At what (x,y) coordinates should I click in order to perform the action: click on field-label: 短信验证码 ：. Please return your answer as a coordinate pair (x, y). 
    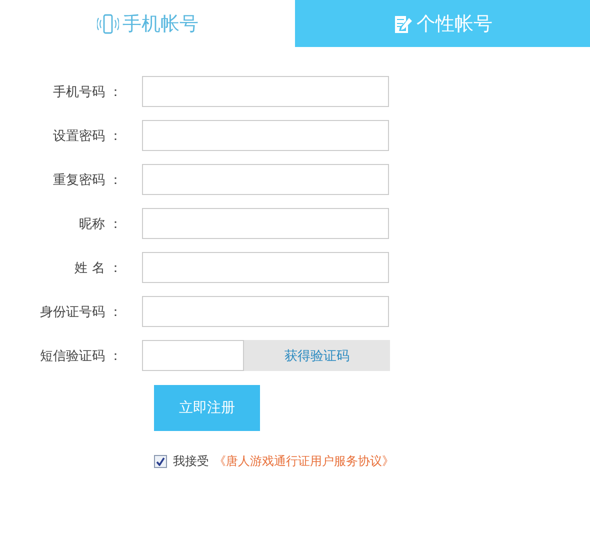
    Looking at the image, I should click on (80, 356).